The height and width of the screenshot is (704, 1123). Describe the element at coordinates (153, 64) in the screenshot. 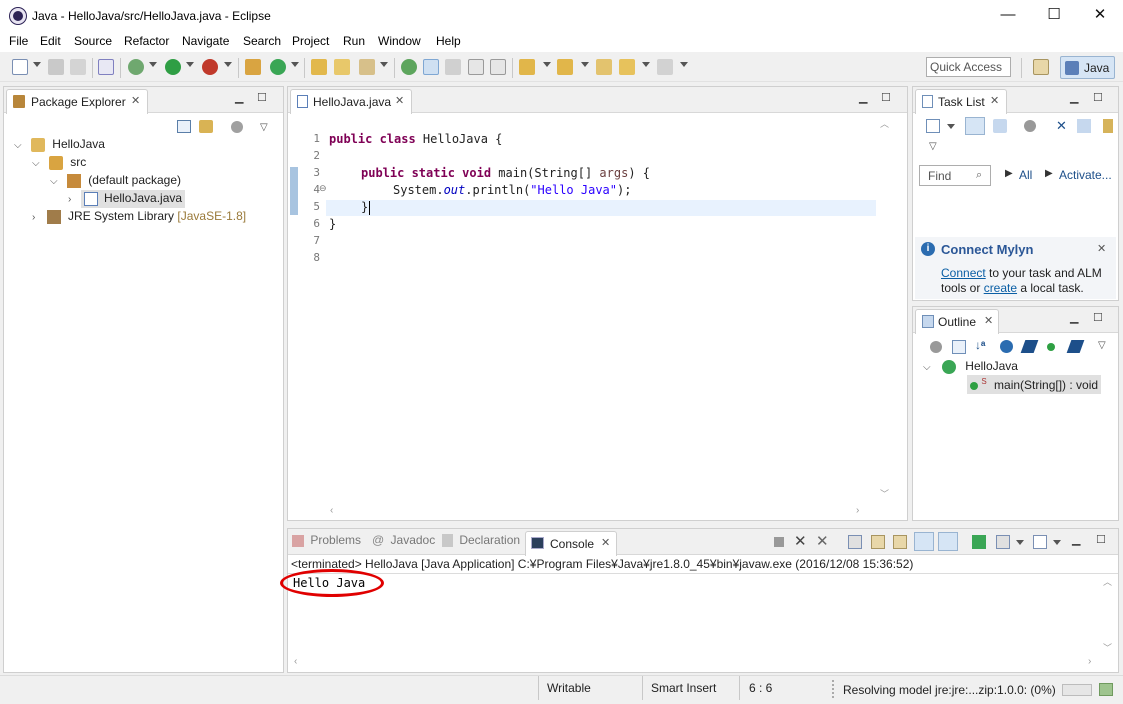

I see `debug-dropdown-icon` at that location.